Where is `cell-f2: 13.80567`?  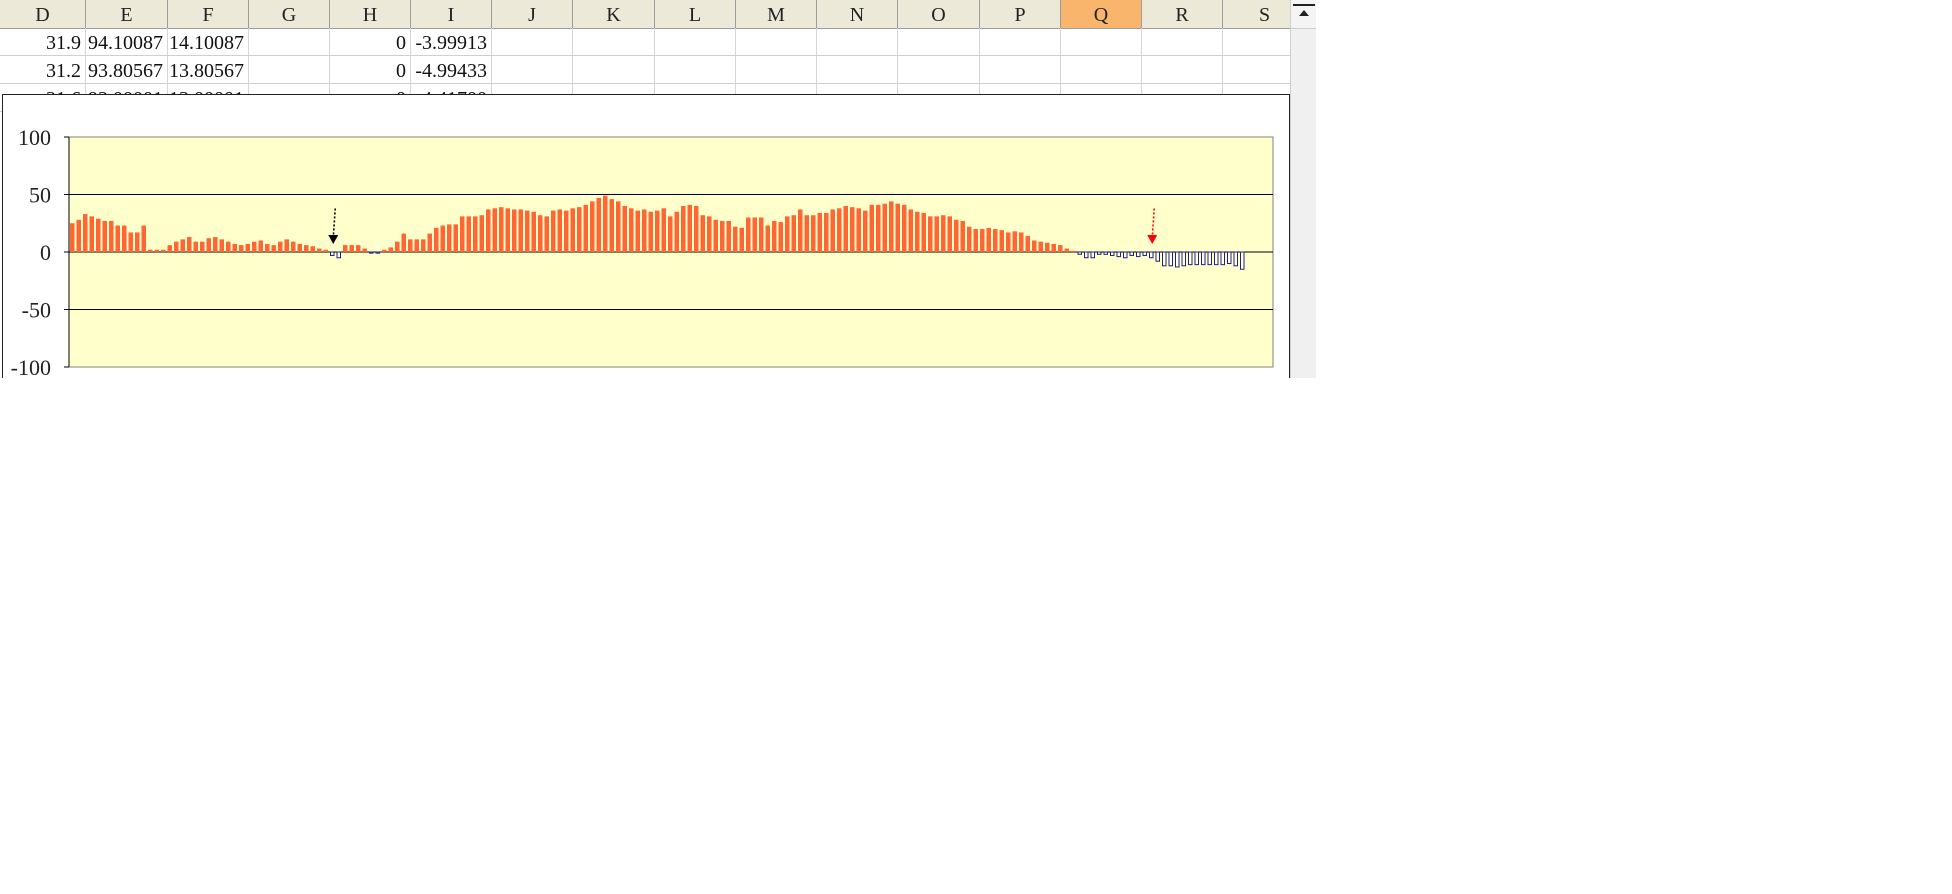 cell-f2: 13.80567 is located at coordinates (208, 70).